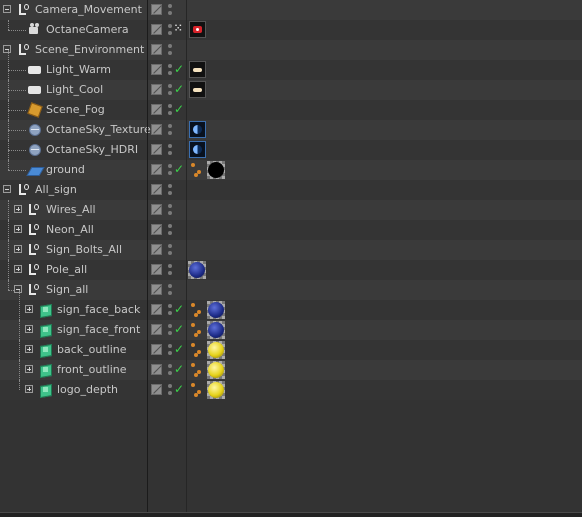 This screenshot has width=582, height=517. What do you see at coordinates (56, 189) in the screenshot?
I see `object-name: All_sign` at bounding box center [56, 189].